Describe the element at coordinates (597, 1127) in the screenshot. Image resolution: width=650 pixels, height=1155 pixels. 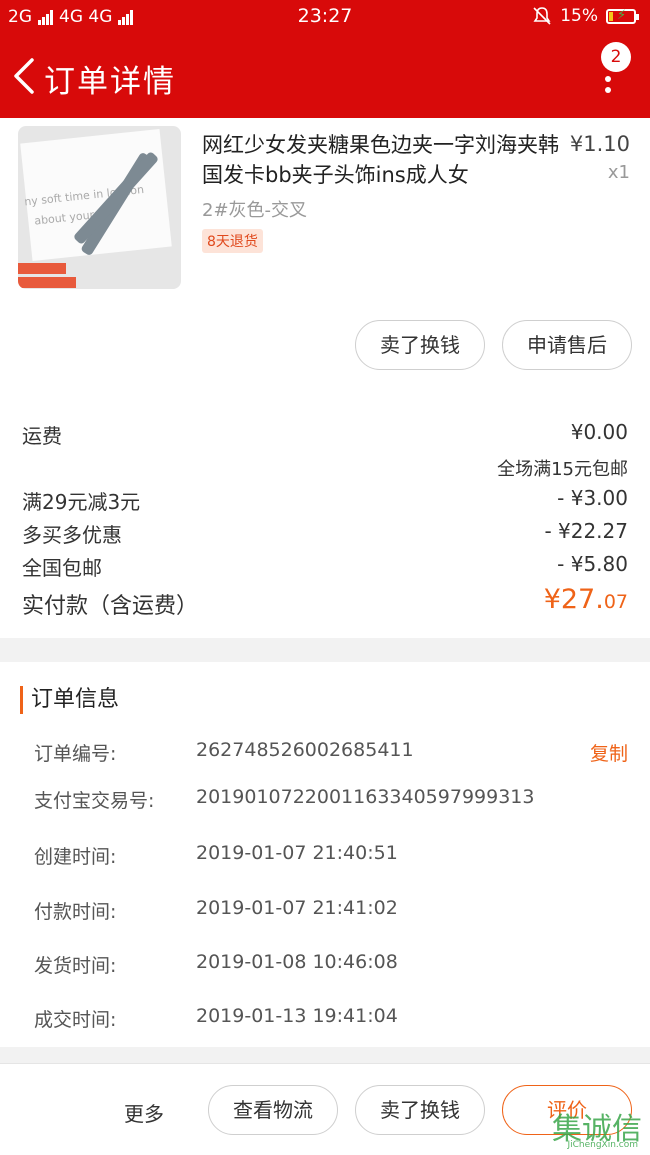
I see `watermark-logo: 集诚信 JiChengXin.com` at that location.